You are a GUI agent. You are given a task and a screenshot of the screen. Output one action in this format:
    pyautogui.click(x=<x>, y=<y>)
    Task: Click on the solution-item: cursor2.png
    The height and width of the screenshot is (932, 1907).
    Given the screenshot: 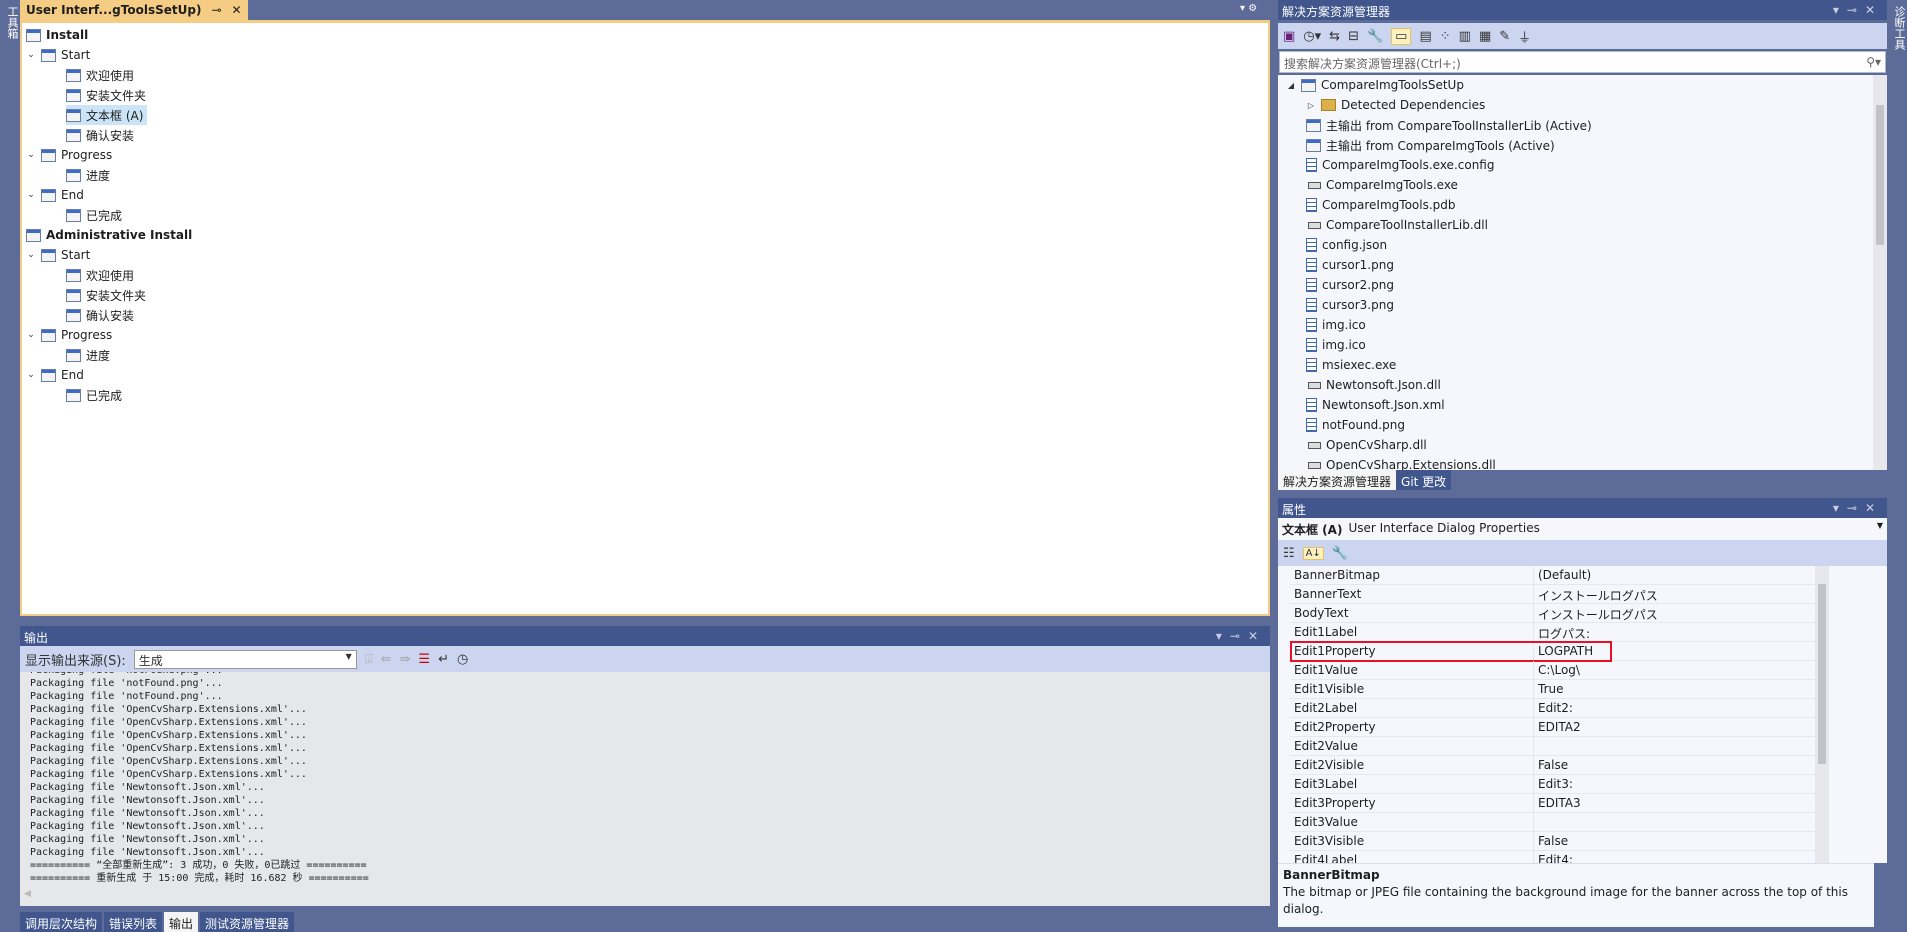 What is the action you would take?
    pyautogui.click(x=1350, y=285)
    